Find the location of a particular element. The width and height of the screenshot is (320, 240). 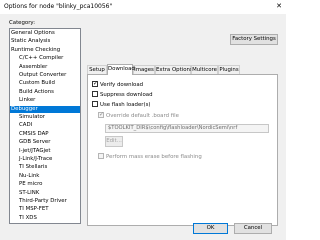

use-flash-loaders-check is located at coordinates (95, 104).